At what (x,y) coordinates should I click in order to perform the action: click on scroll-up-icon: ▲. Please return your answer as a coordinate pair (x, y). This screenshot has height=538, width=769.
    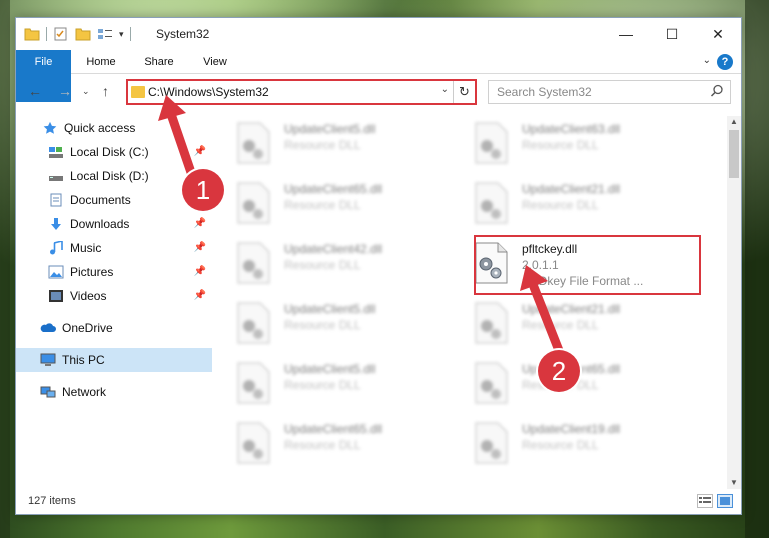
    Looking at the image, I should click on (734, 122).